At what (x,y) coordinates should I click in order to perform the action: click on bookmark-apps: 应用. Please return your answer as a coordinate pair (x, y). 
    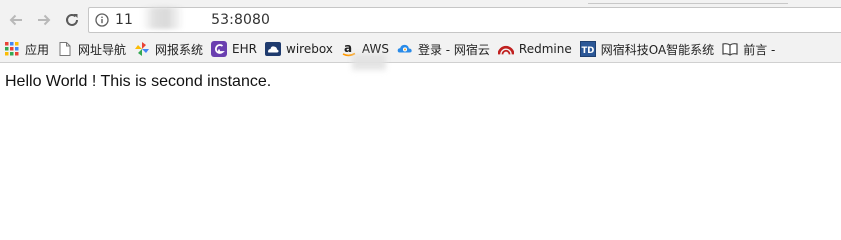
    Looking at the image, I should click on (26, 49).